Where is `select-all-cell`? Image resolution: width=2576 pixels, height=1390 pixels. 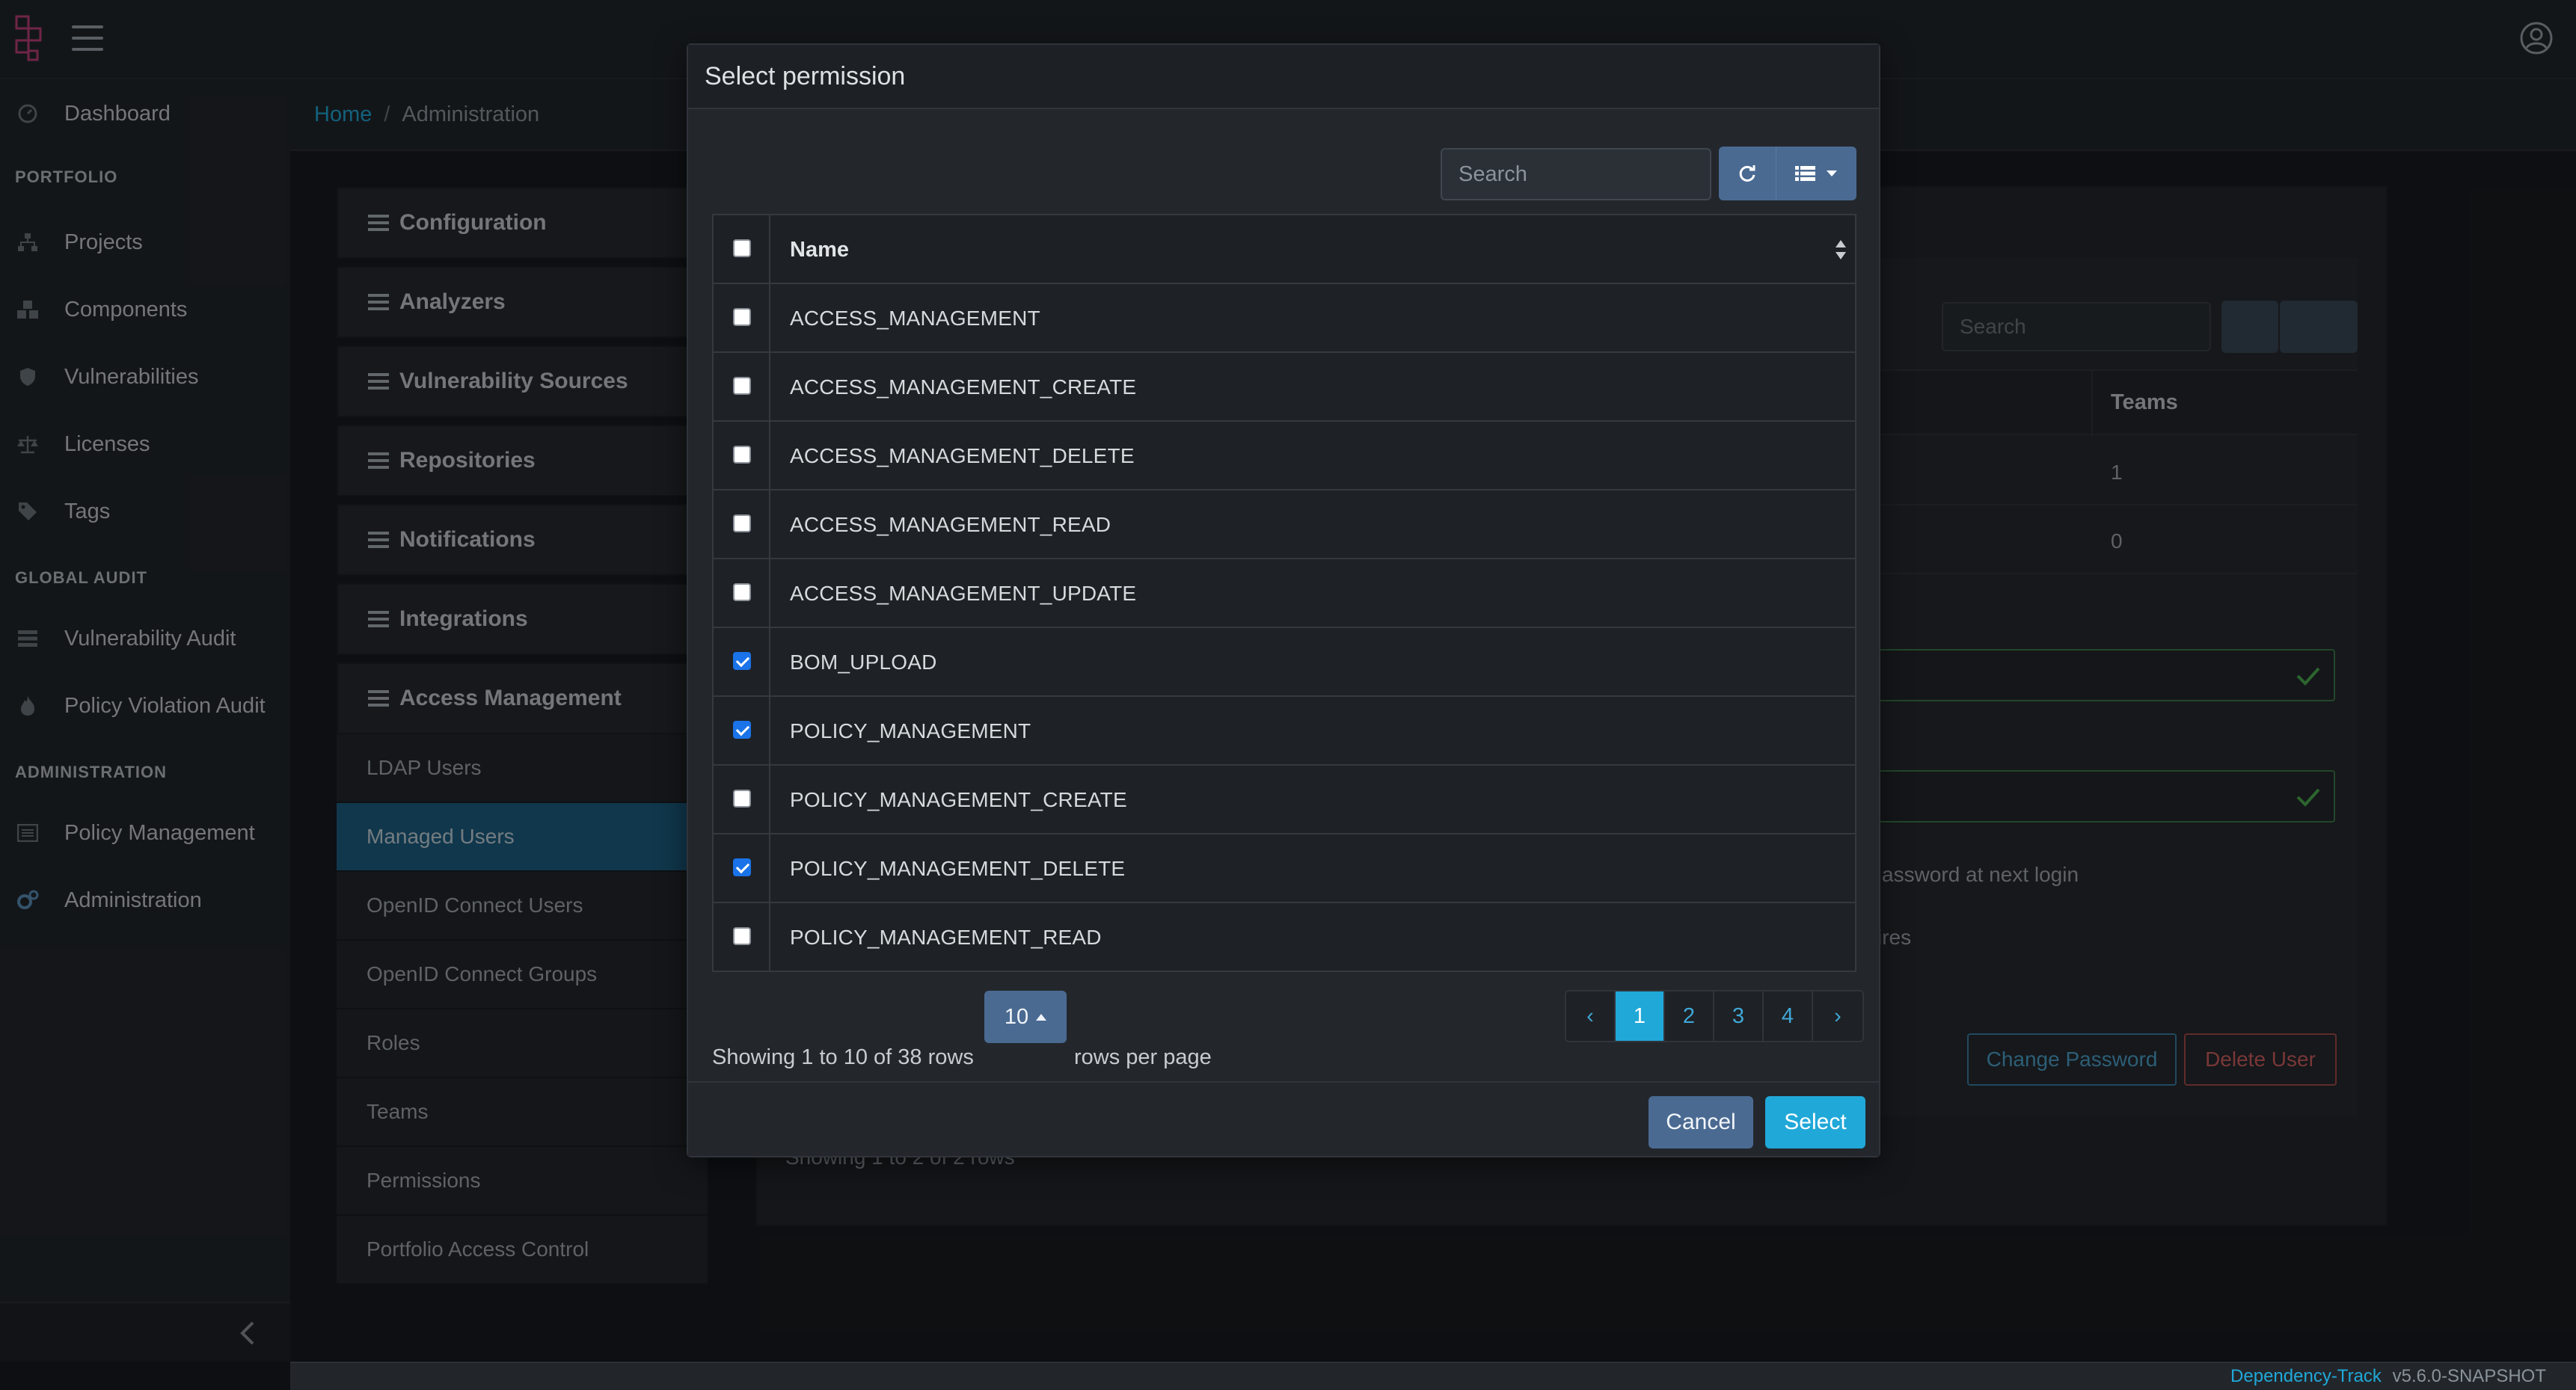 select-all-cell is located at coordinates (742, 249).